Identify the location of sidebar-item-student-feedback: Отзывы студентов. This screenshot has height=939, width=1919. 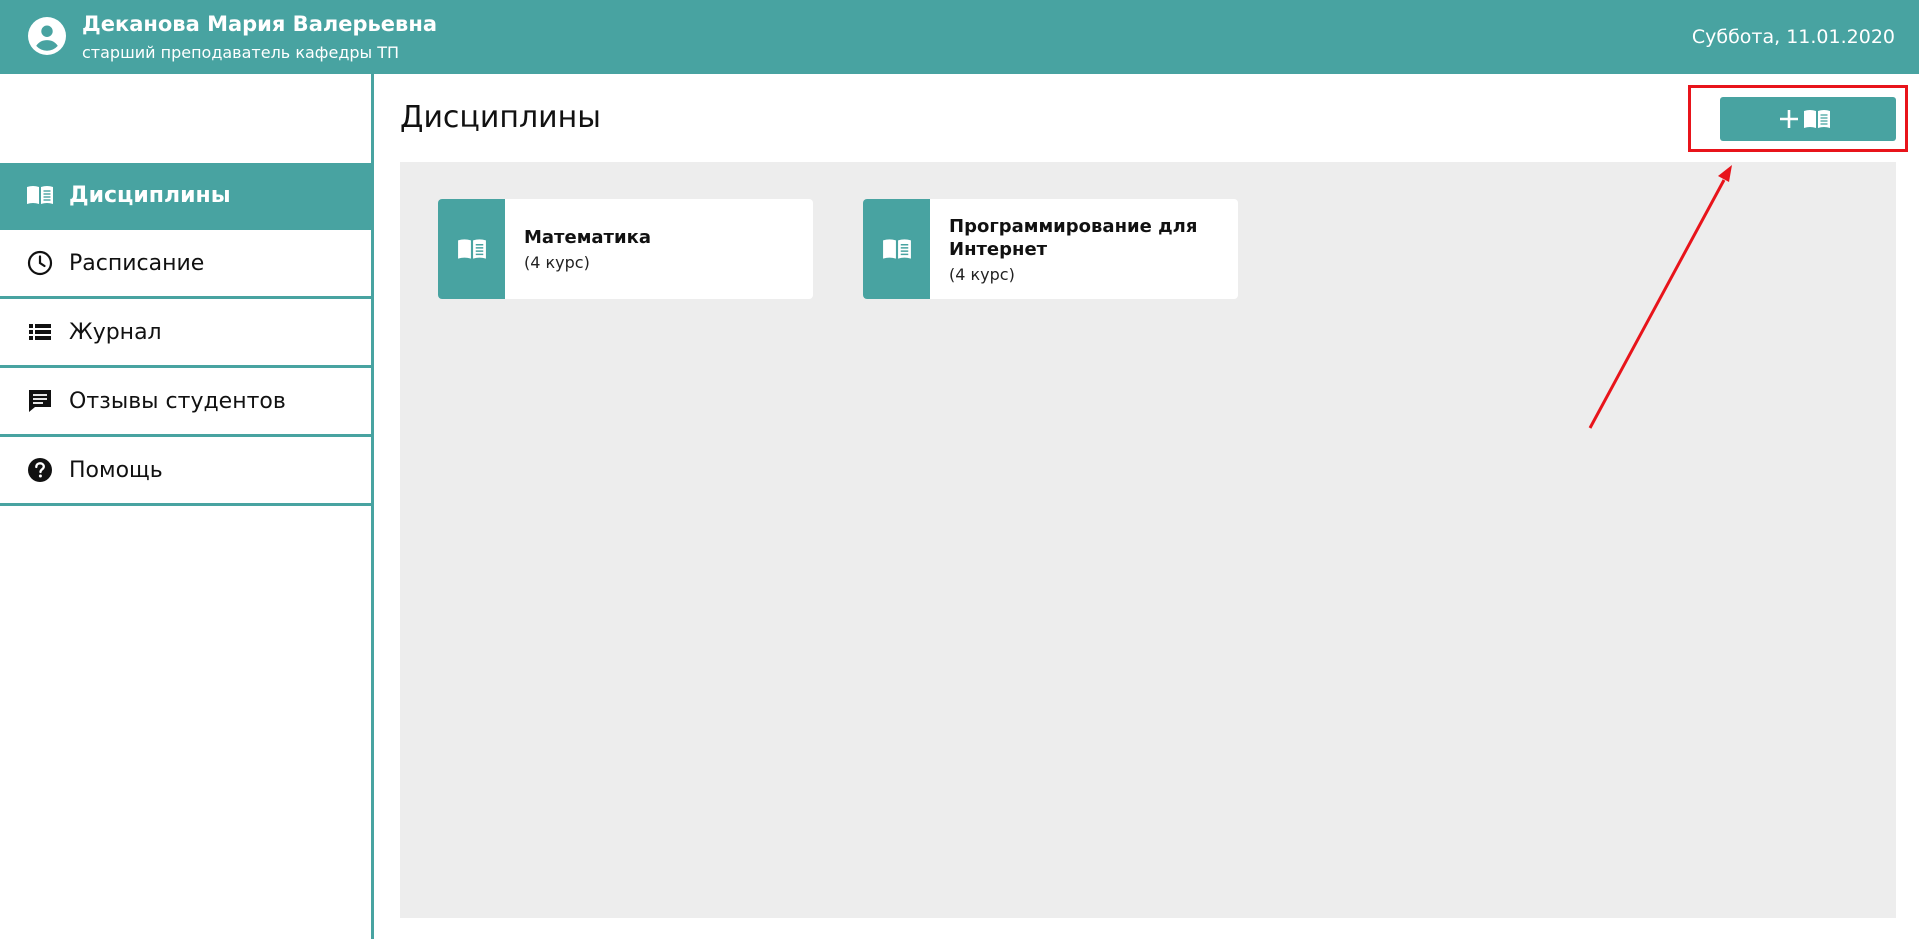
(185, 402).